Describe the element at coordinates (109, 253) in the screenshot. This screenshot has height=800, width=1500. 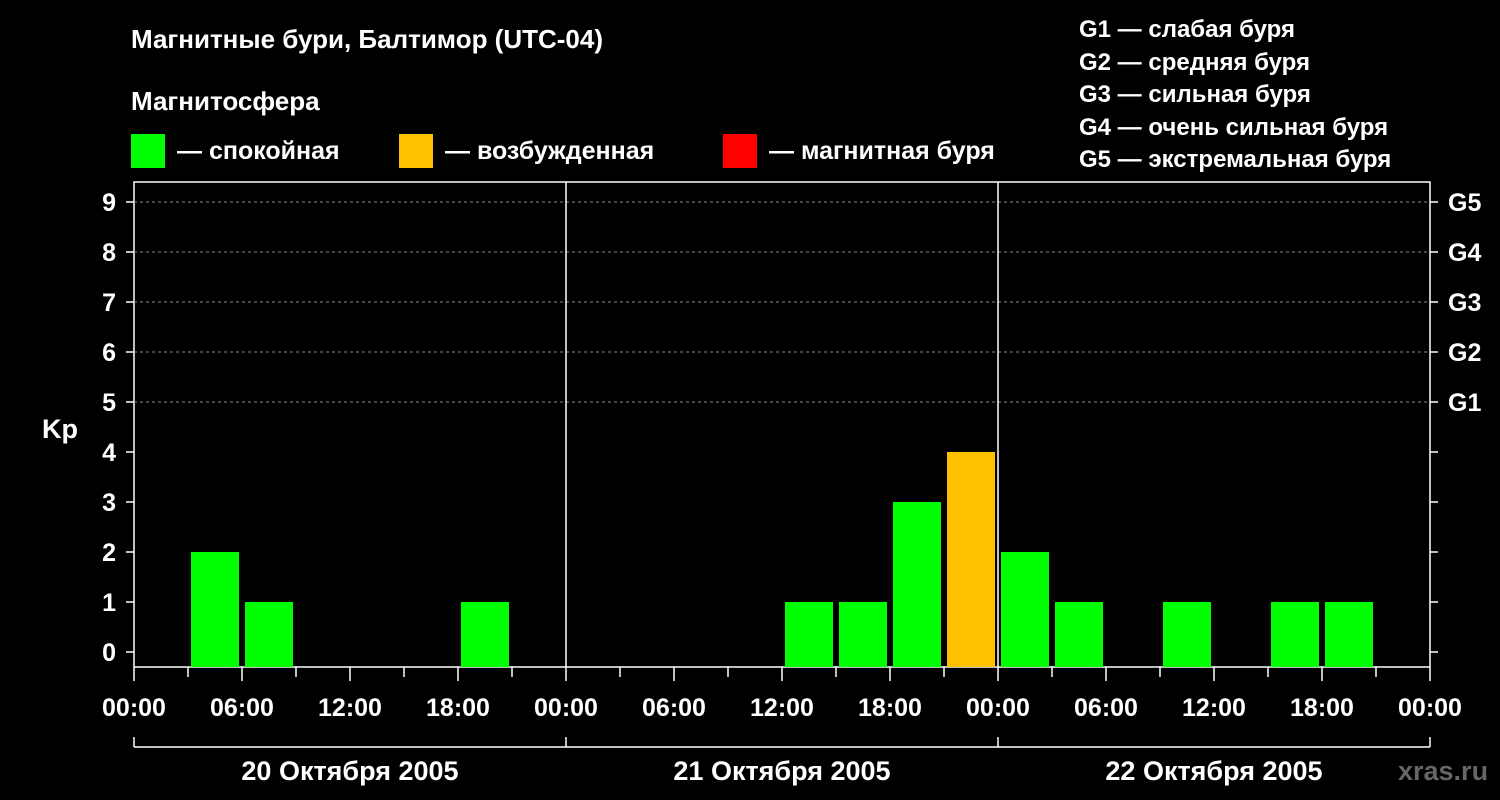
I see `y-tick-label: 8` at that location.